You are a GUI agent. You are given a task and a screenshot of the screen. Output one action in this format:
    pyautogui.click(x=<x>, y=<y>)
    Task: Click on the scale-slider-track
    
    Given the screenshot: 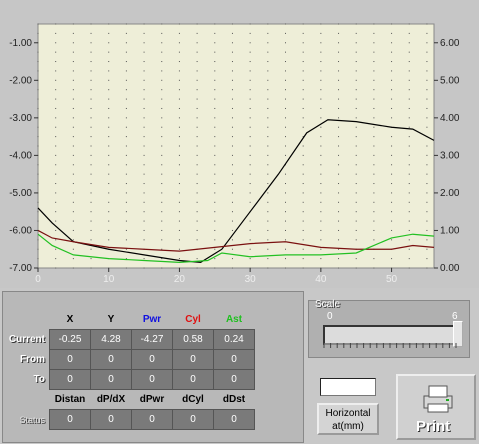 What is the action you would take?
    pyautogui.click(x=391, y=335)
    